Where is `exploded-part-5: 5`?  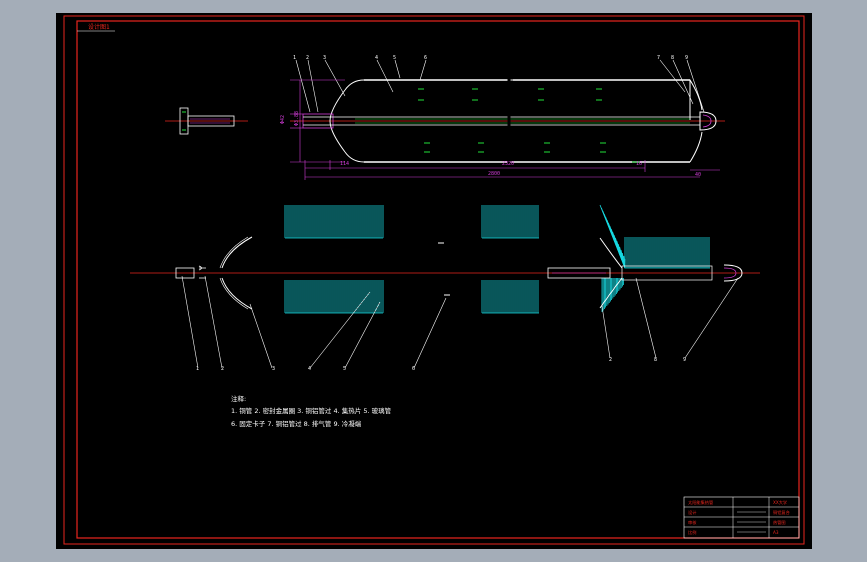
exploded-part-5: 5 is located at coordinates (344, 369).